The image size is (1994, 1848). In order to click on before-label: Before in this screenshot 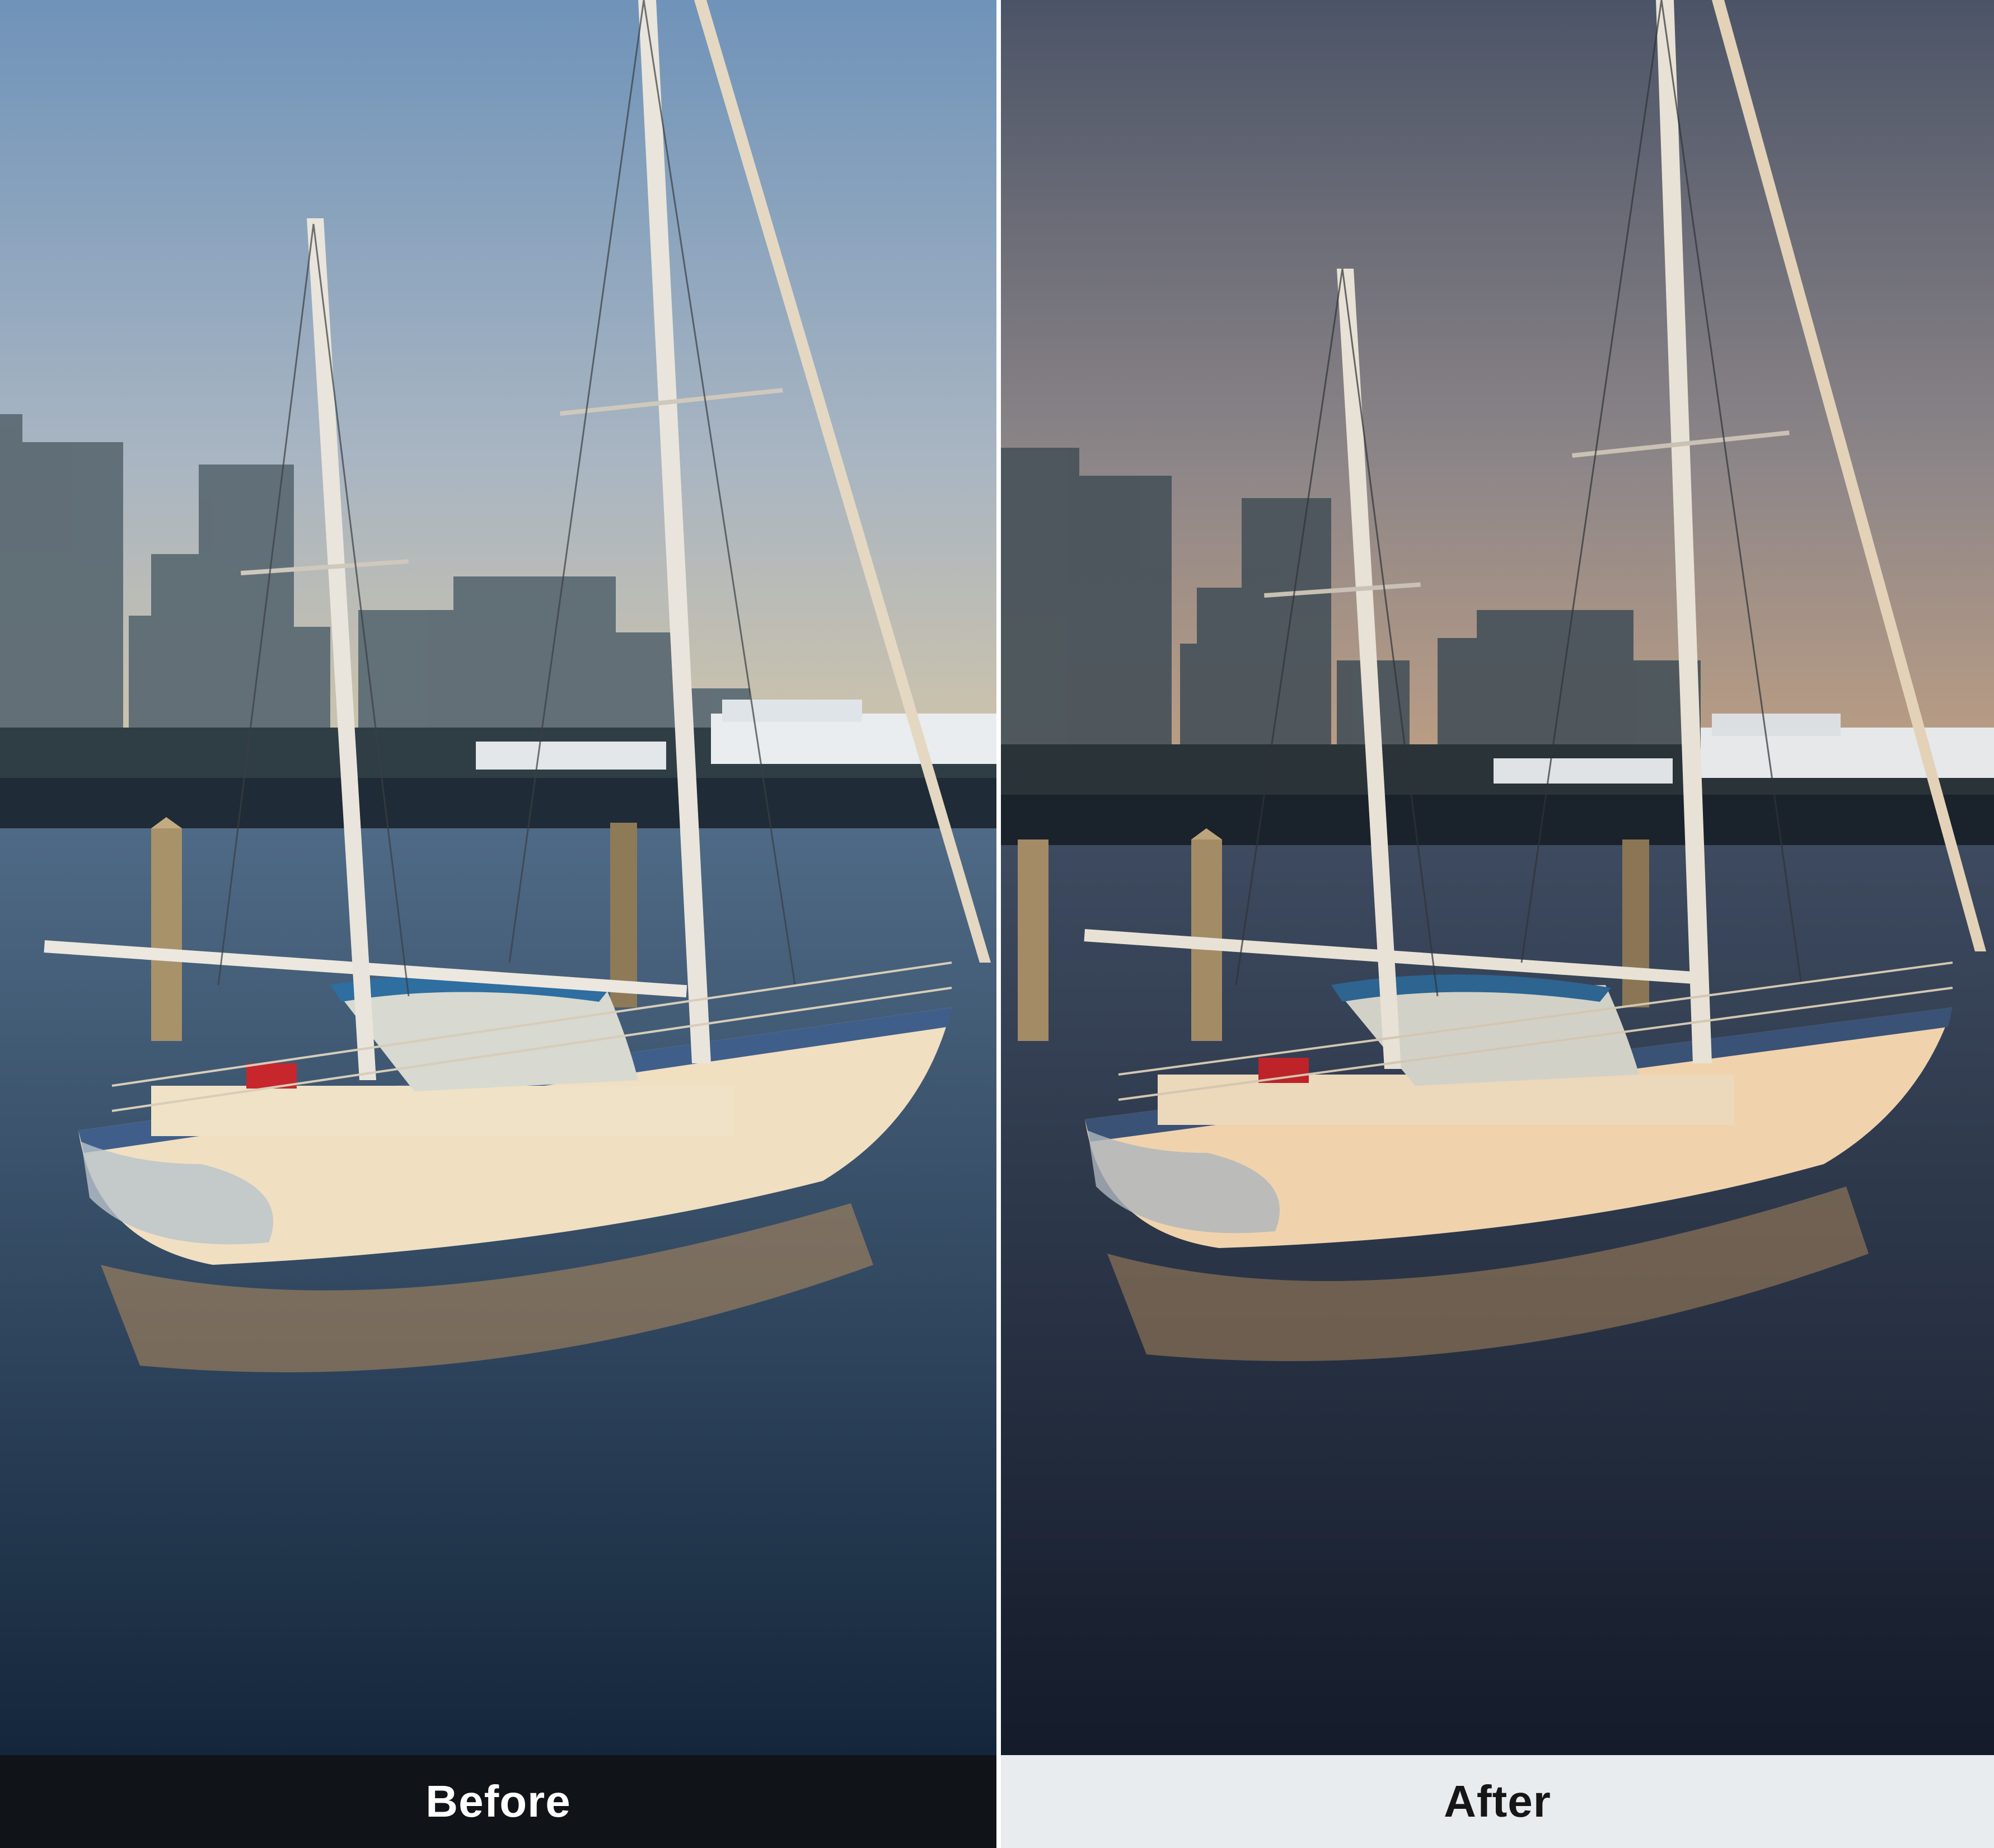, I will do `click(498, 1801)`.